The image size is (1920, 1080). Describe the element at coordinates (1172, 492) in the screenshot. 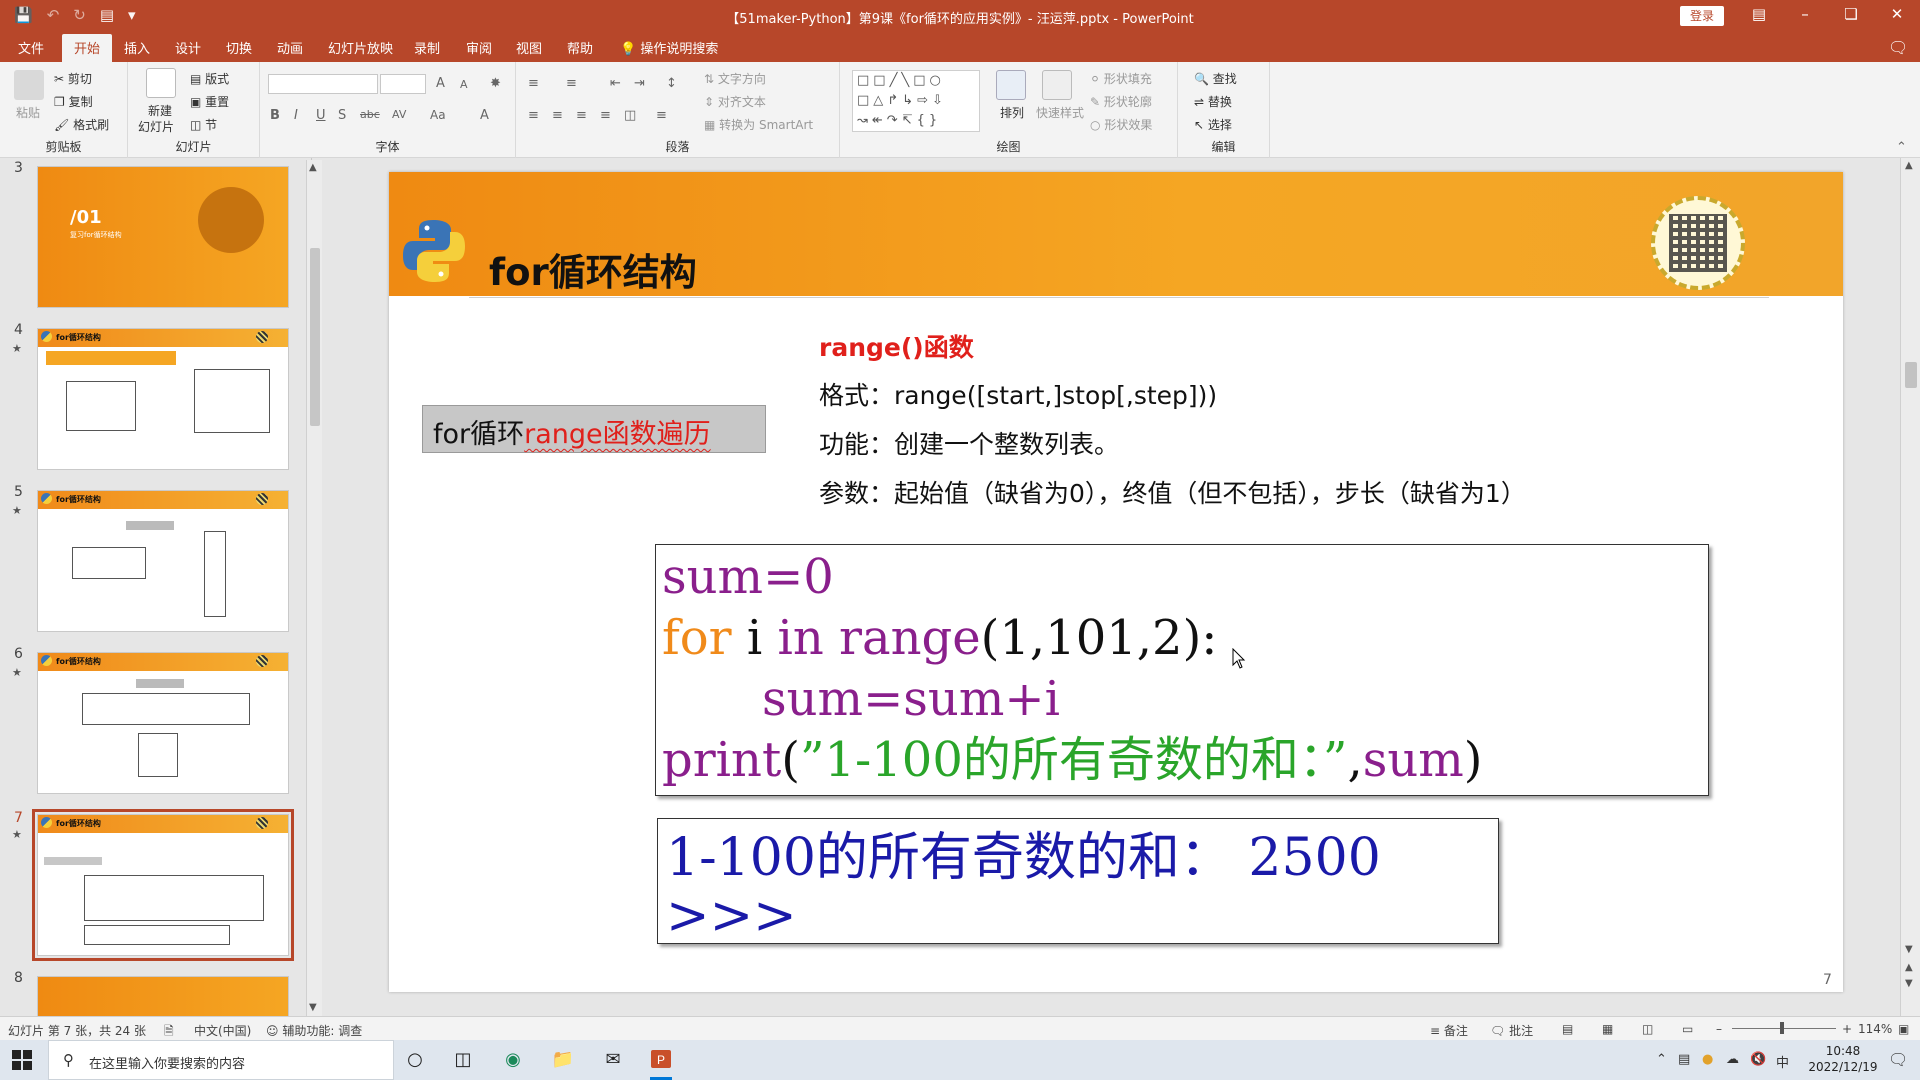

I see `range-params-line: 参数：起始值（缺省为0），终值（但不包括），步长（缺省为1）` at that location.